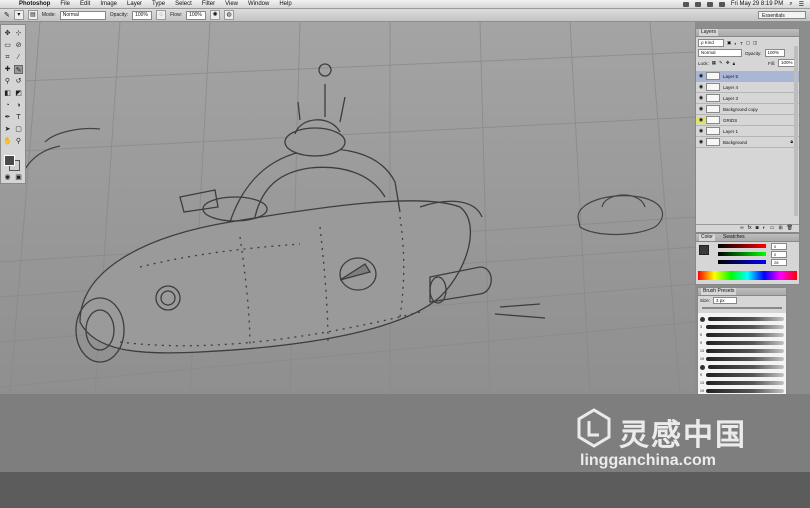 Image resolution: width=810 pixels, height=508 pixels. I want to click on layer-row: ◉ Layer 3, so click(747, 98).